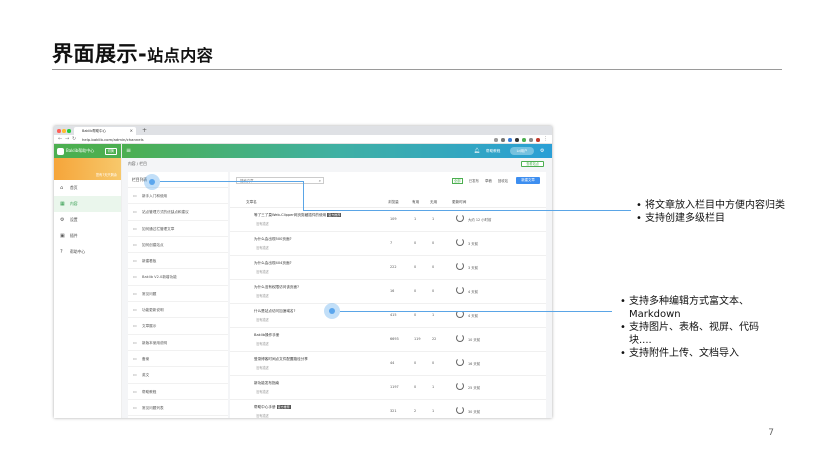  What do you see at coordinates (178, 196) in the screenshot?
I see `column-item: ▭ 新手入门和使用` at bounding box center [178, 196].